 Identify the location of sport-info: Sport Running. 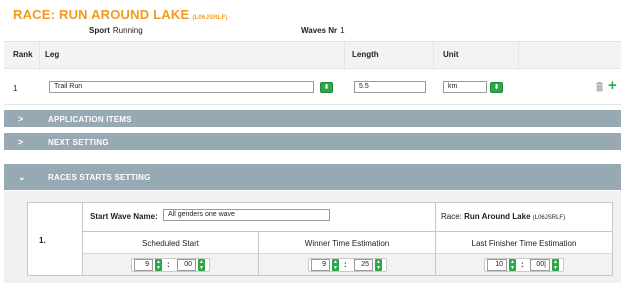
(116, 30).